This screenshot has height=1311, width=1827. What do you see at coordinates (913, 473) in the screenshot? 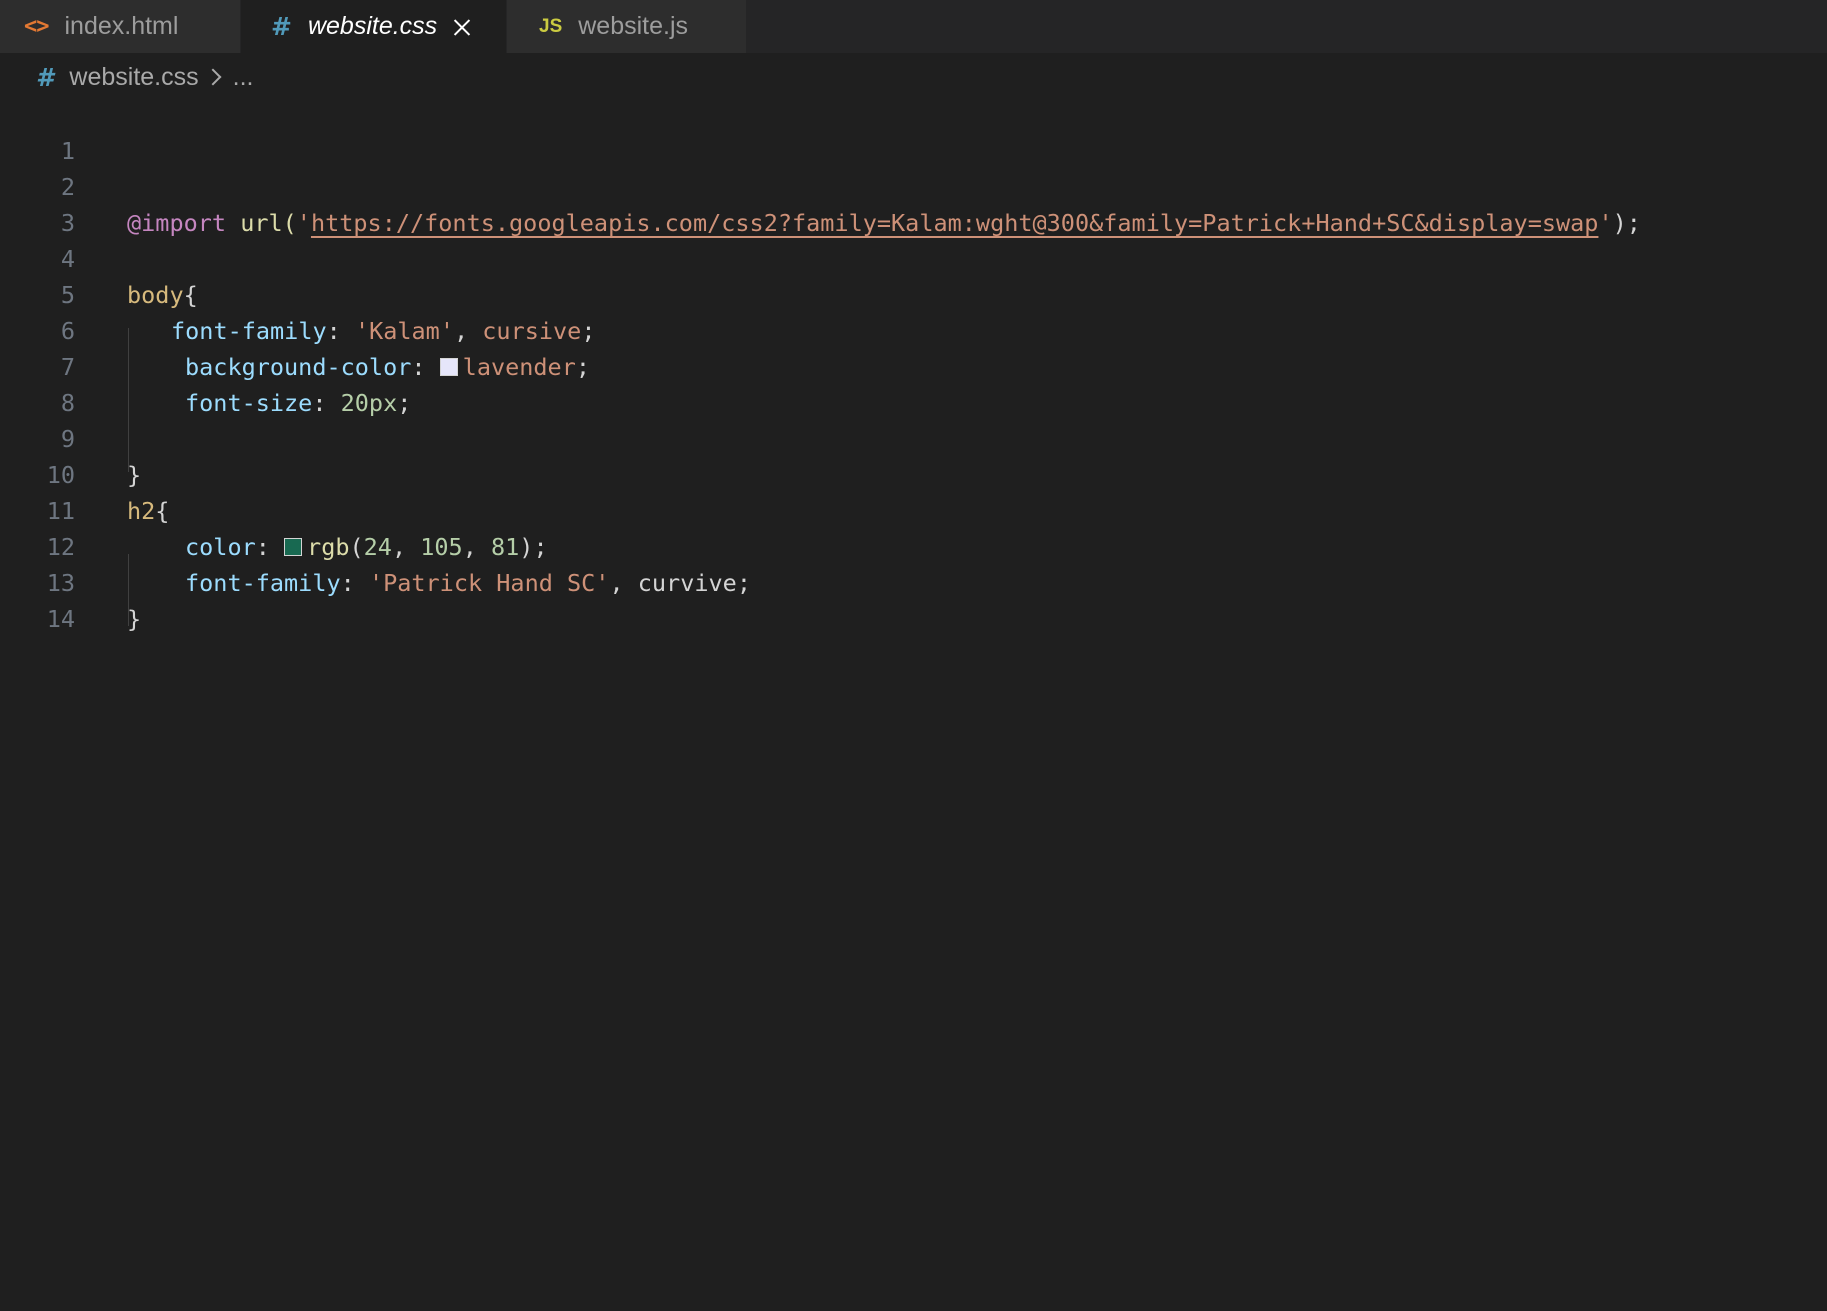
I see `code-line: 10 h2{` at bounding box center [913, 473].